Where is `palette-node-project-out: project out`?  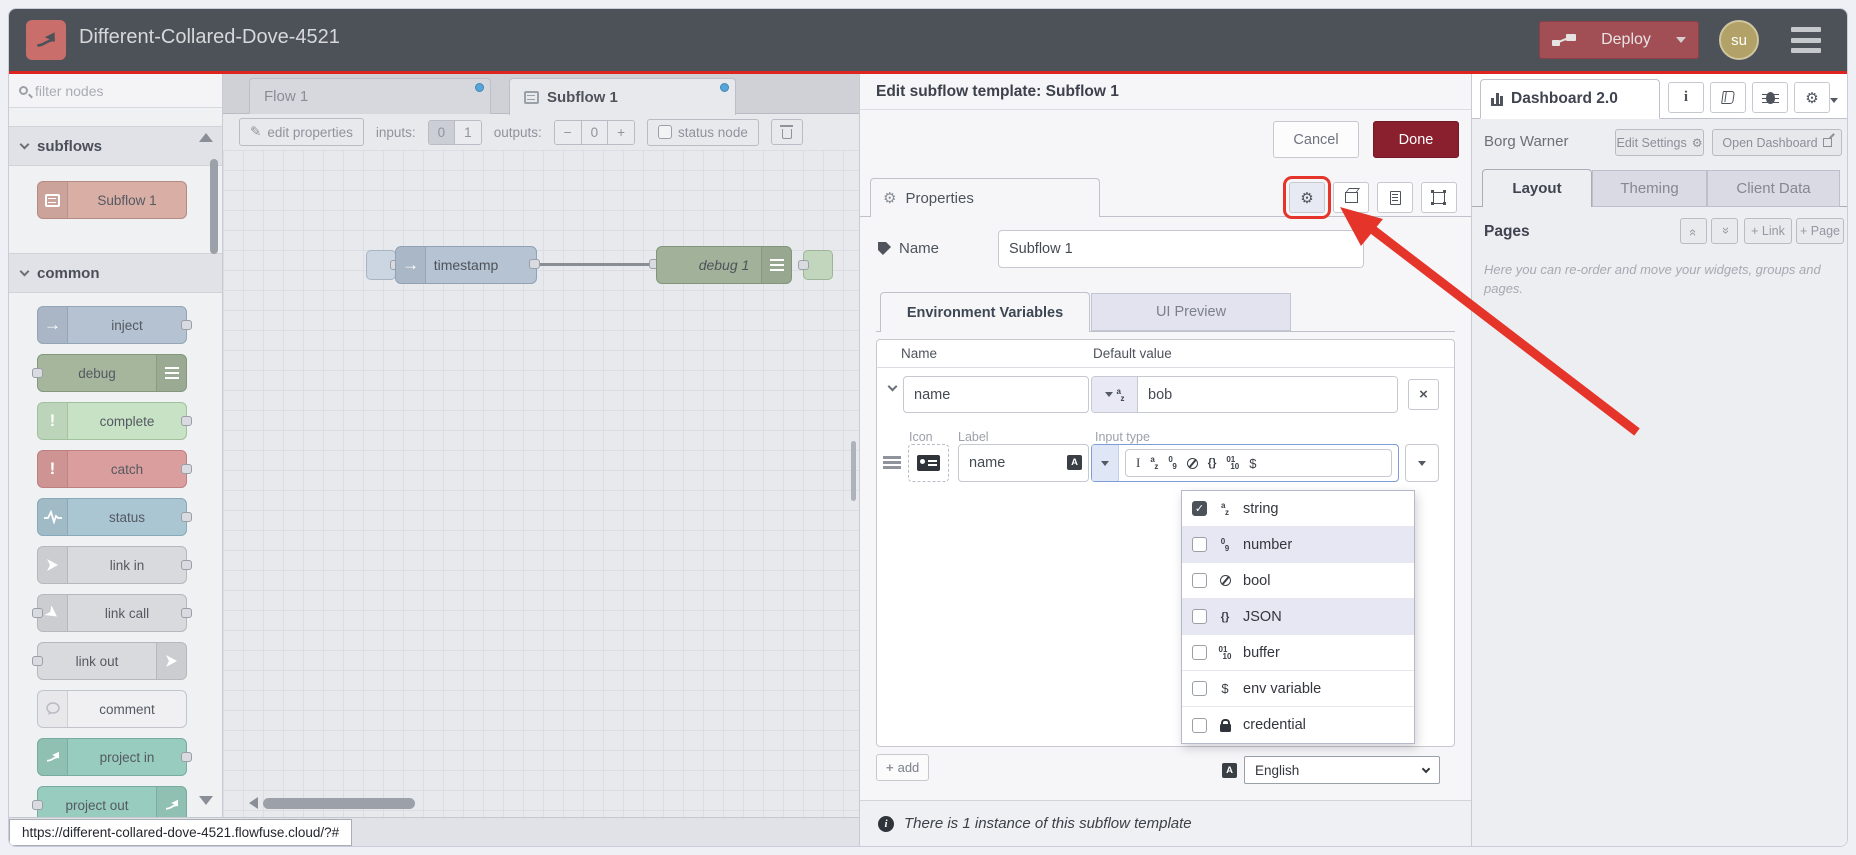 palette-node-project-out: project out is located at coordinates (109, 801).